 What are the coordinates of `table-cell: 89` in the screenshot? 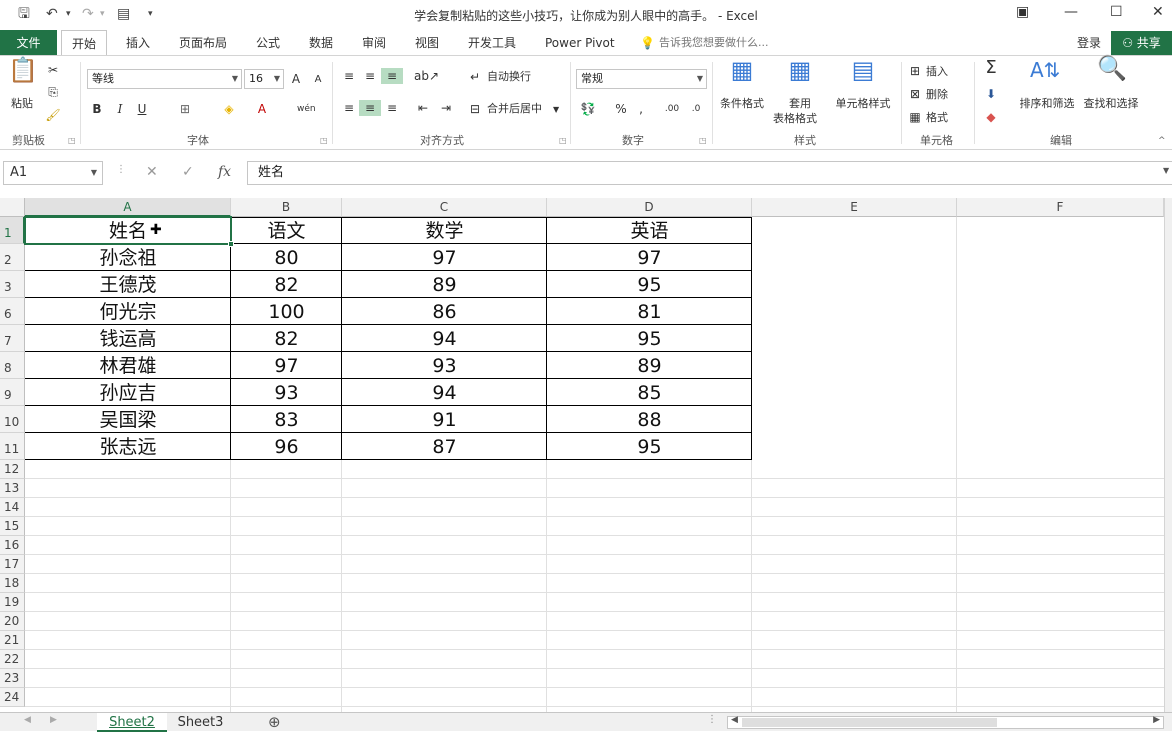 It's located at (444, 284).